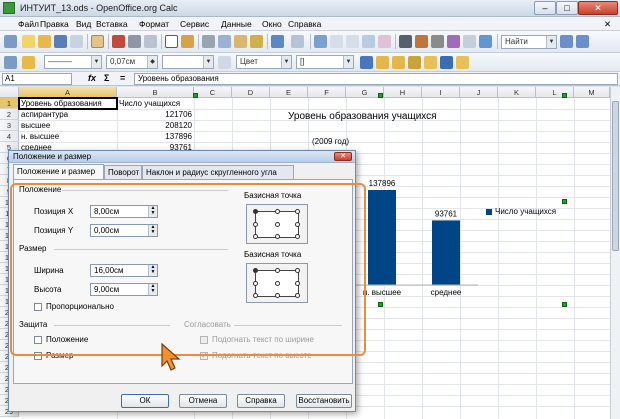 This screenshot has height=419, width=620. What do you see at coordinates (545, 8) in the screenshot?
I see `minimize-button: –` at bounding box center [545, 8].